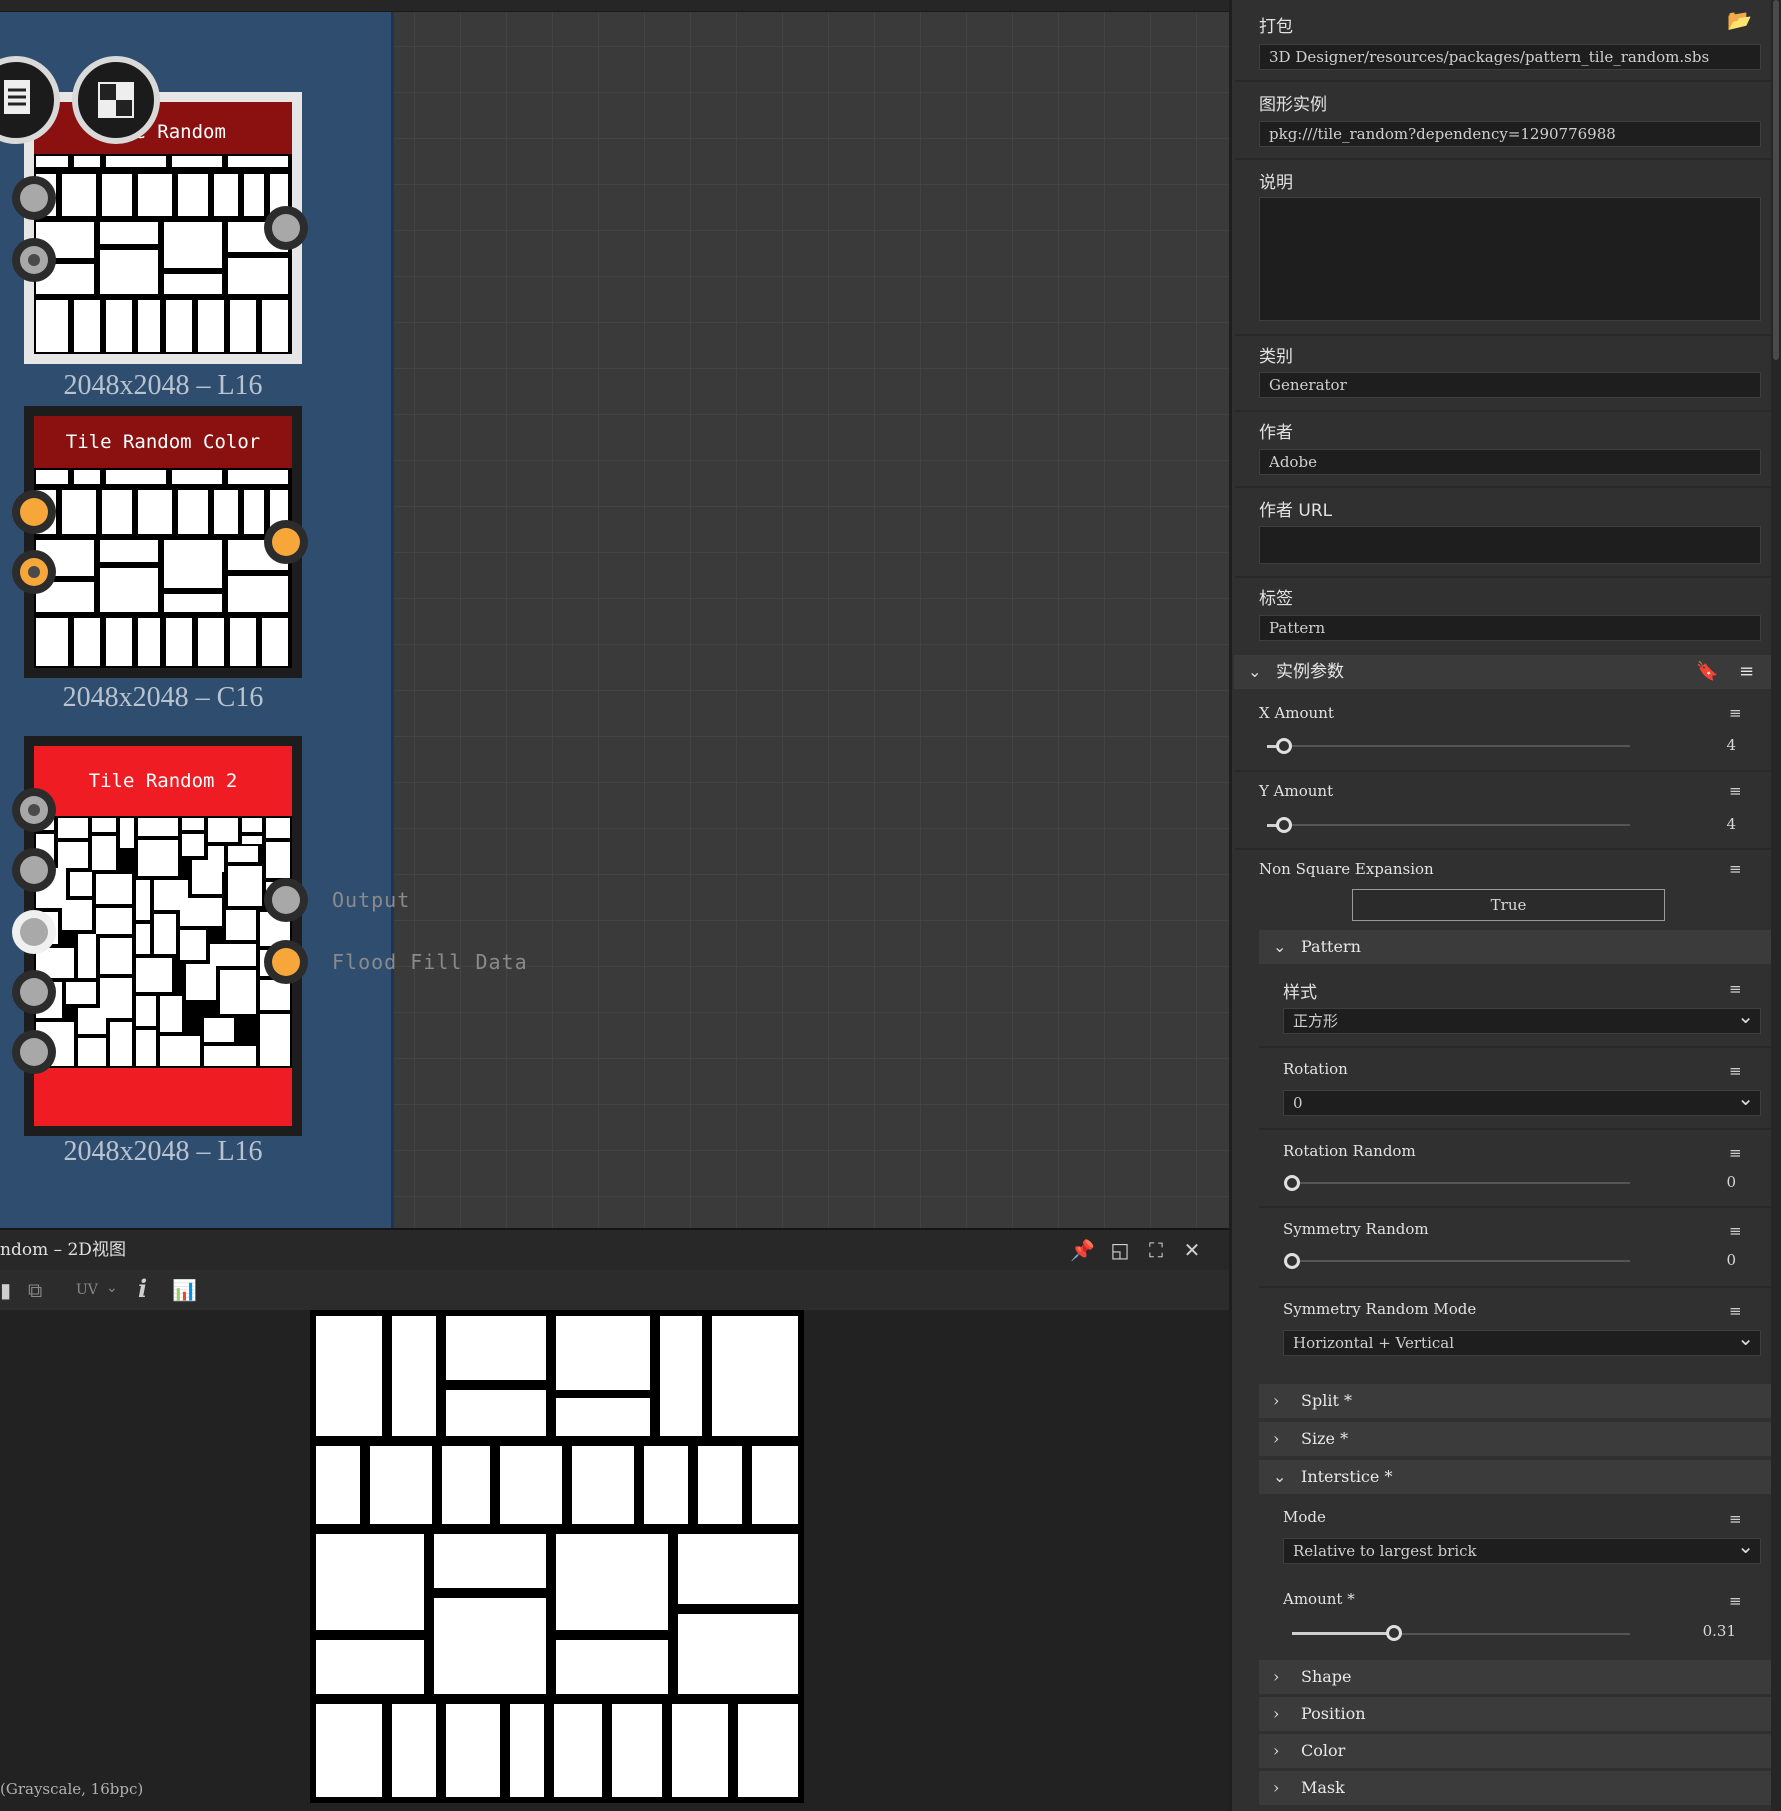  What do you see at coordinates (1776, 180) in the screenshot?
I see `panel-scrollbar-thumb` at bounding box center [1776, 180].